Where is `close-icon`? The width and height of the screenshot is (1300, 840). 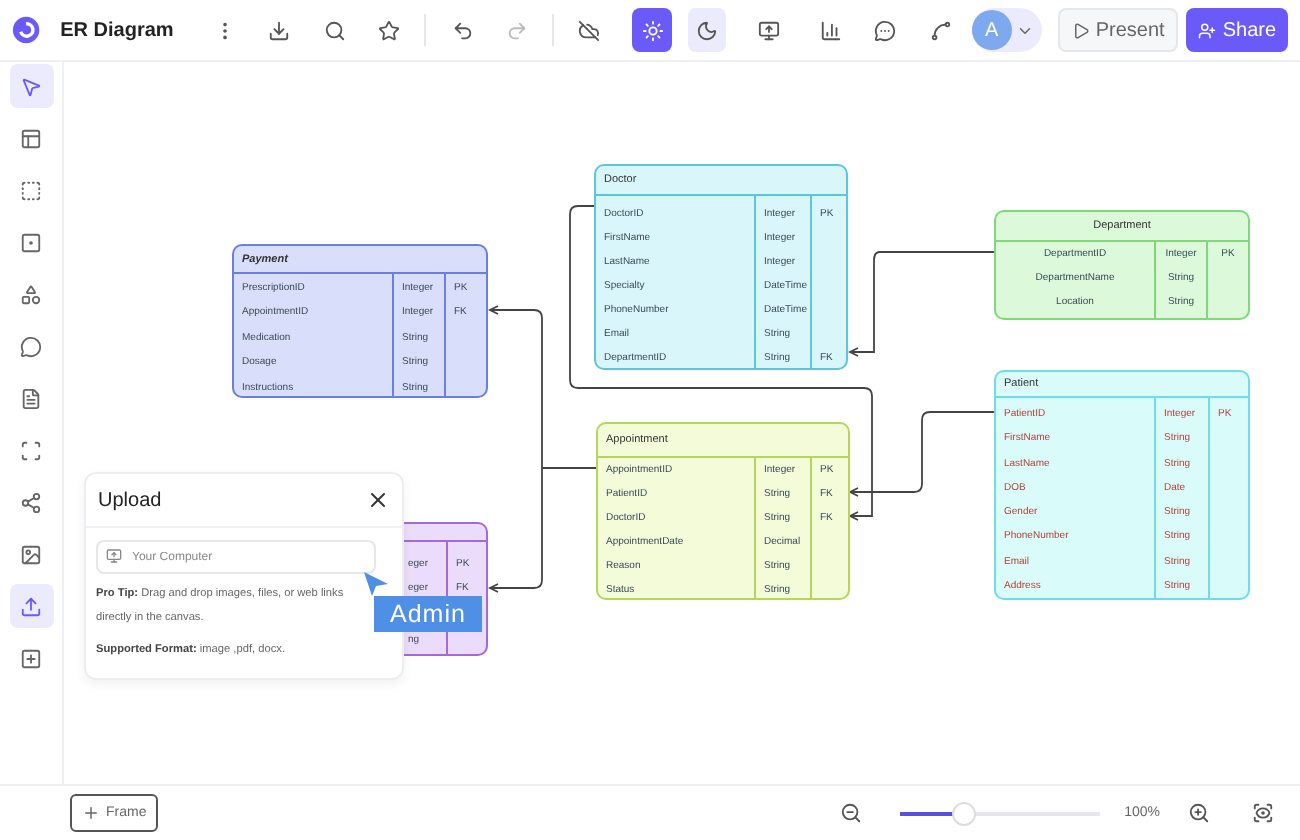
close-icon is located at coordinates (378, 500).